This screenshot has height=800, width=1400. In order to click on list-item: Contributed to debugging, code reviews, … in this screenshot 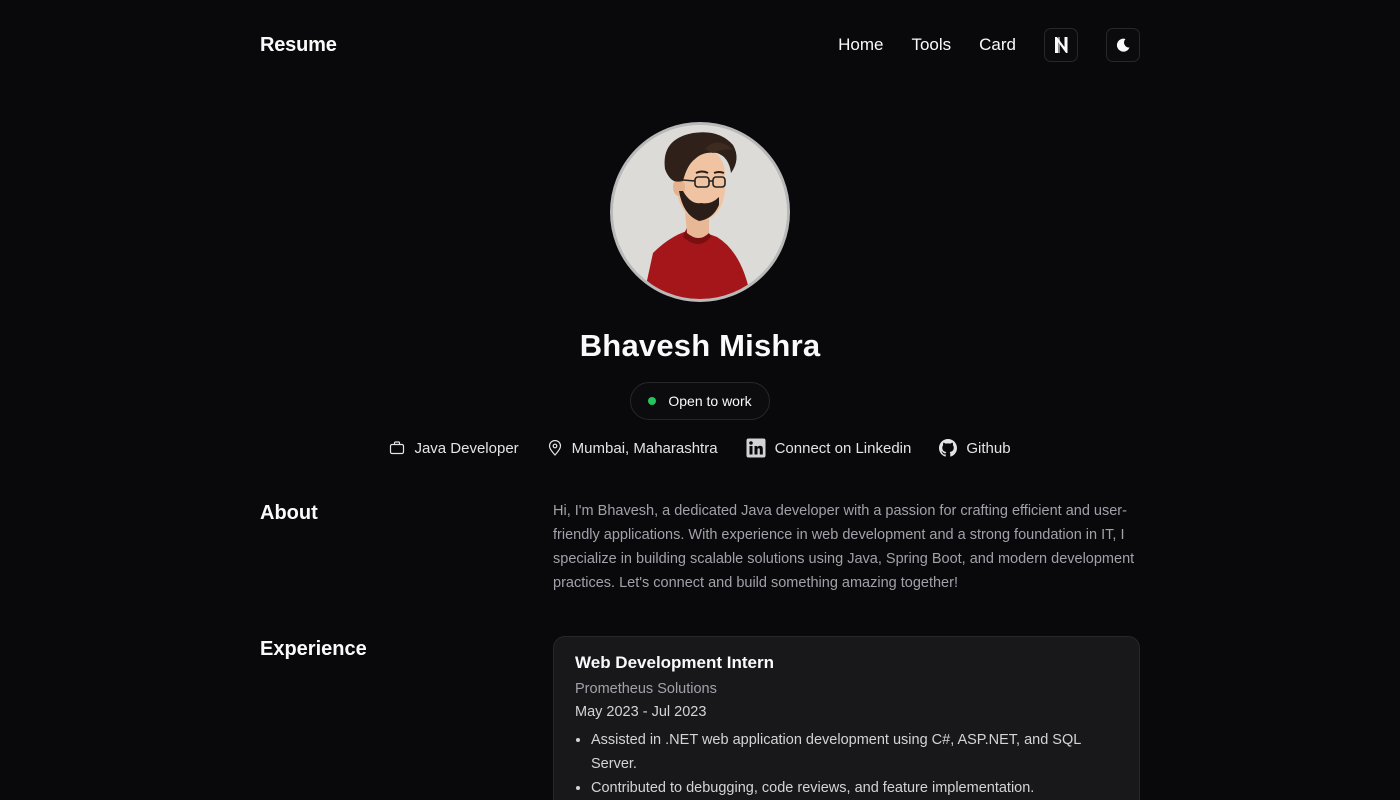, I will do `click(854, 788)`.